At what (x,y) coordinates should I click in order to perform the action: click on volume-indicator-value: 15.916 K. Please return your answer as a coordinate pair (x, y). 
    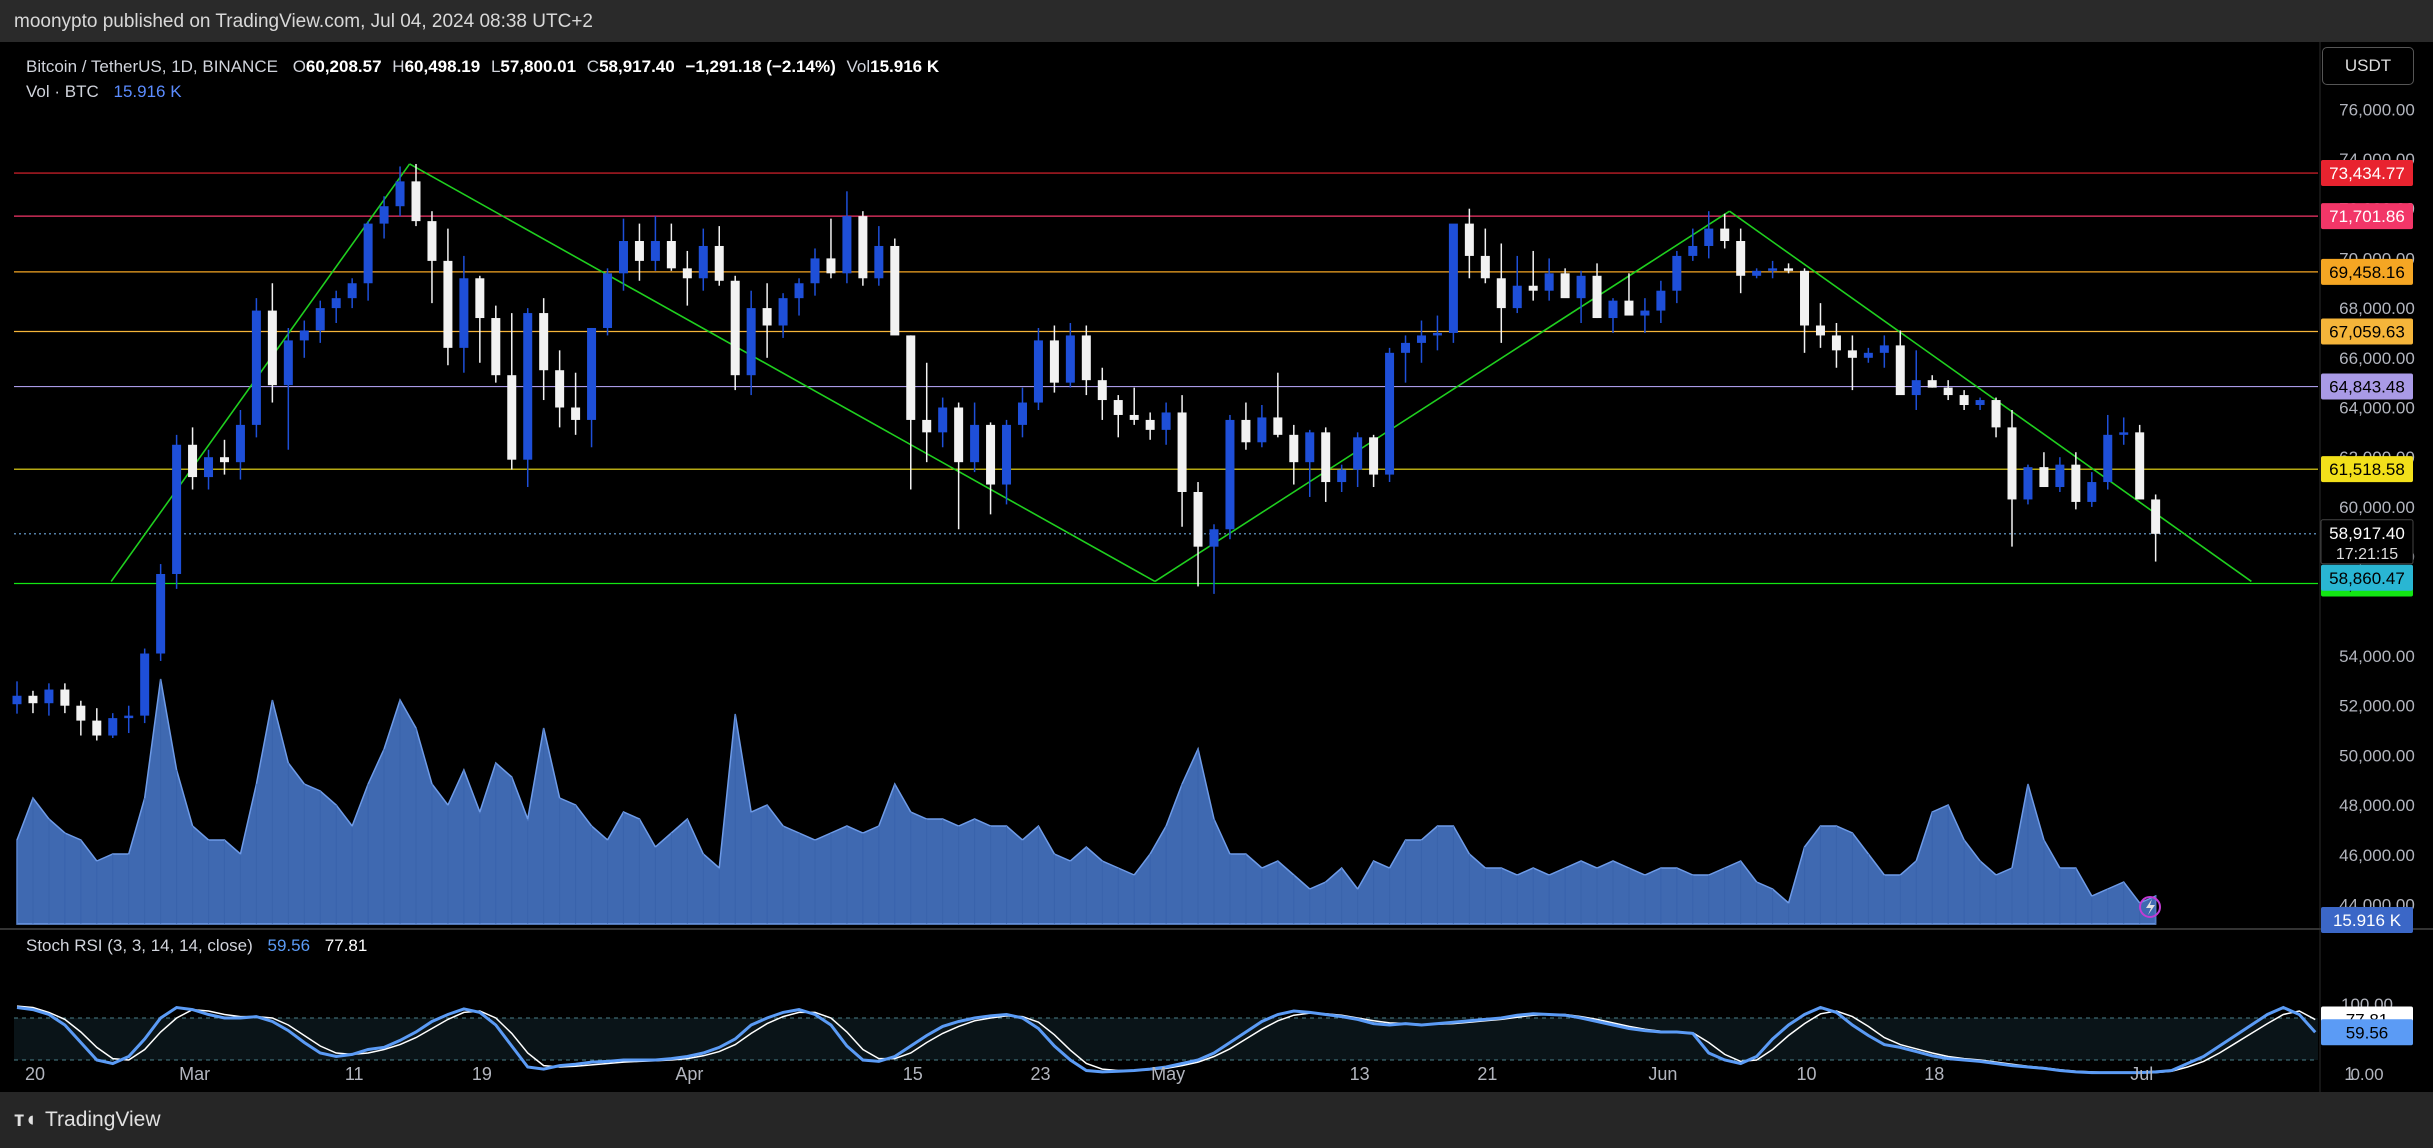
    Looking at the image, I should click on (147, 91).